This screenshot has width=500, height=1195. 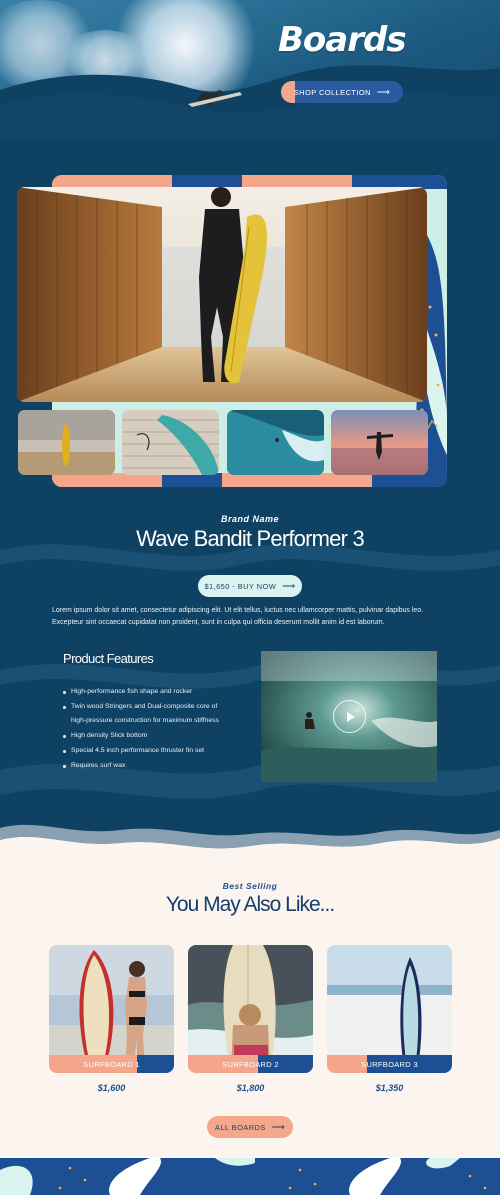 I want to click on main-product-photo, so click(x=222, y=294).